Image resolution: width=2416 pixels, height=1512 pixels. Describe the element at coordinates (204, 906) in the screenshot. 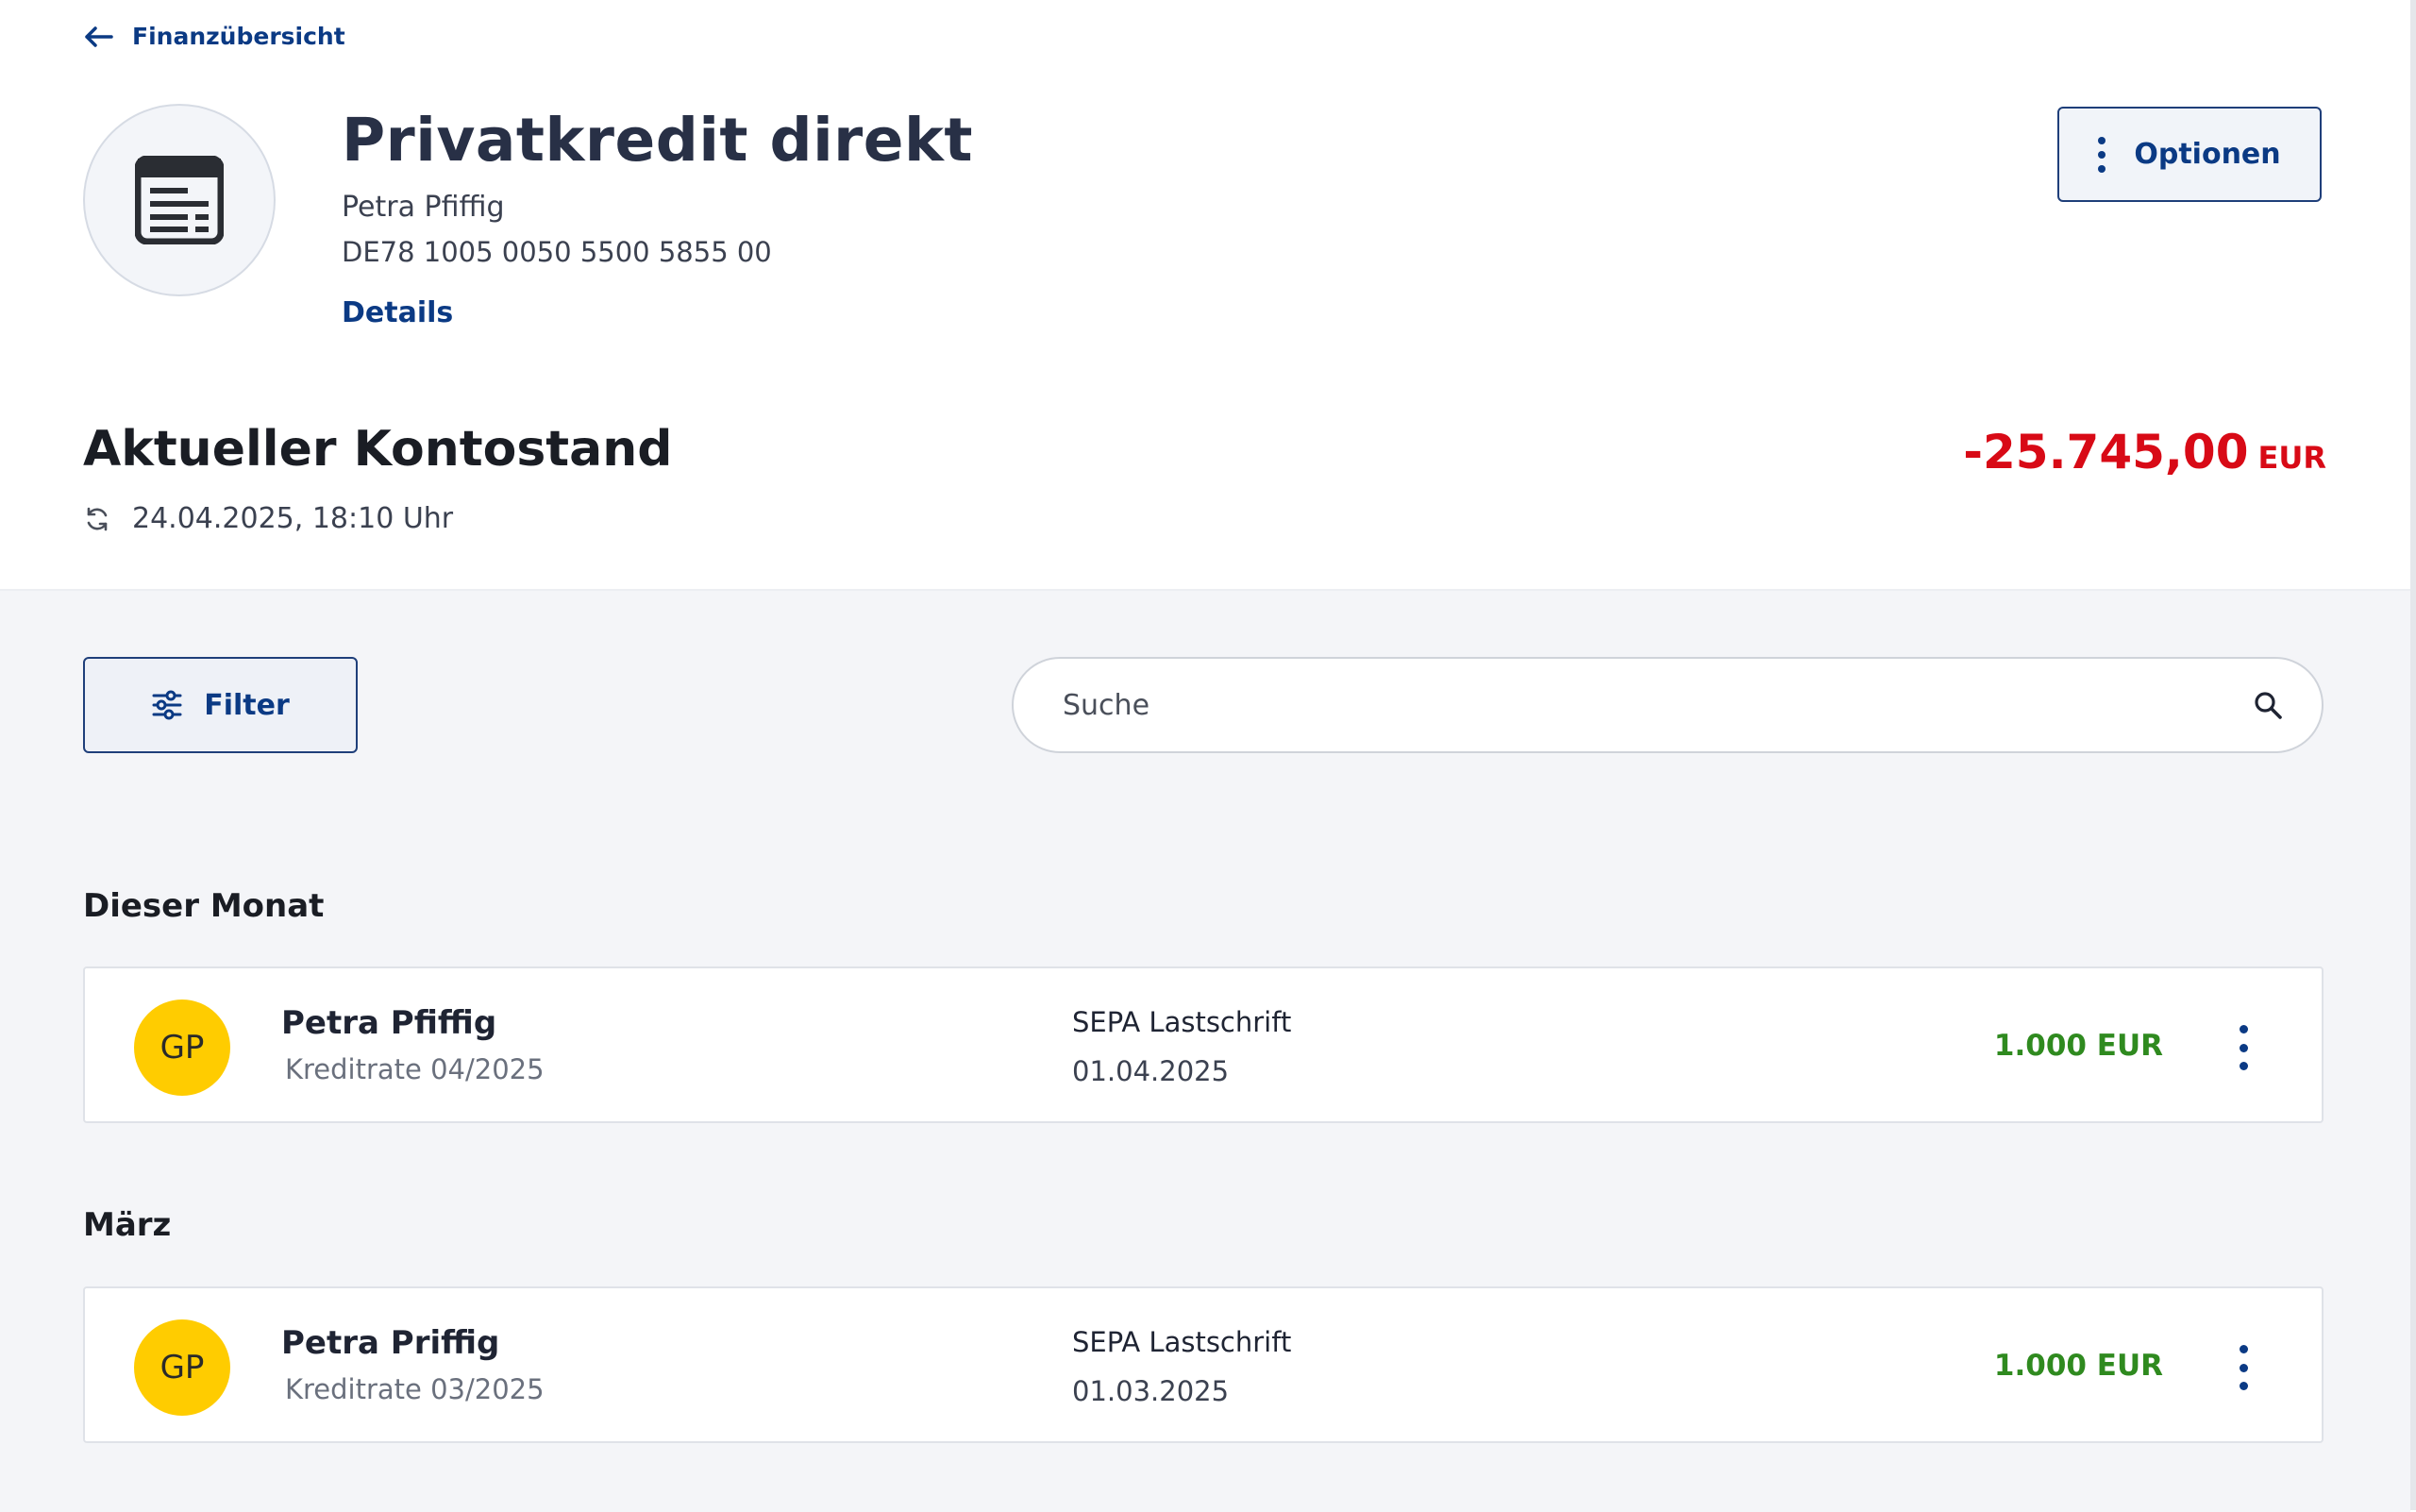

I see `group-heading: Dieser Monat` at that location.